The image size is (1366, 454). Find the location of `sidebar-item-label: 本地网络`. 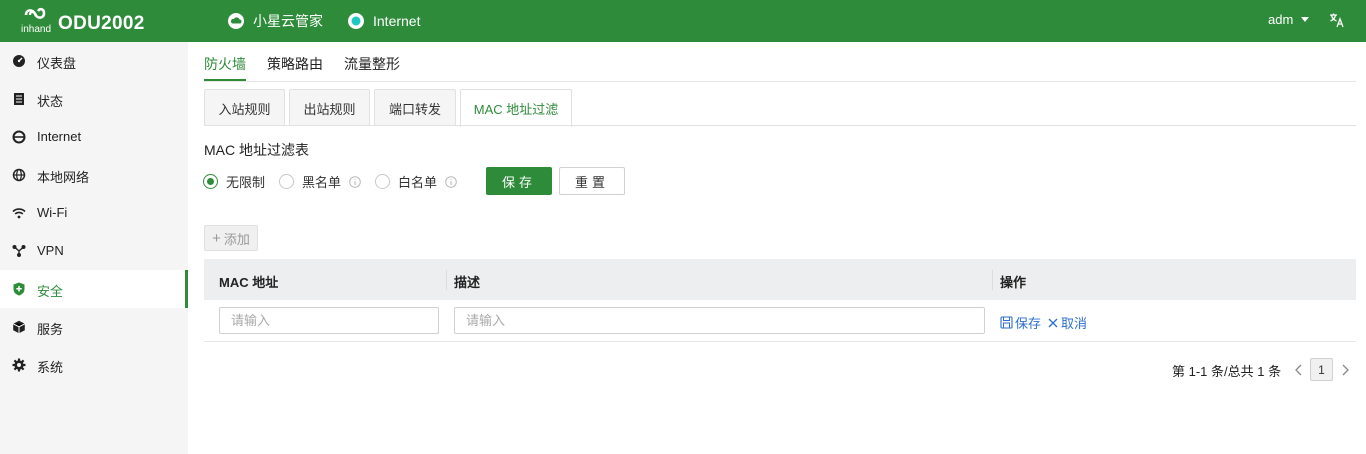

sidebar-item-label: 本地网络 is located at coordinates (63, 177).